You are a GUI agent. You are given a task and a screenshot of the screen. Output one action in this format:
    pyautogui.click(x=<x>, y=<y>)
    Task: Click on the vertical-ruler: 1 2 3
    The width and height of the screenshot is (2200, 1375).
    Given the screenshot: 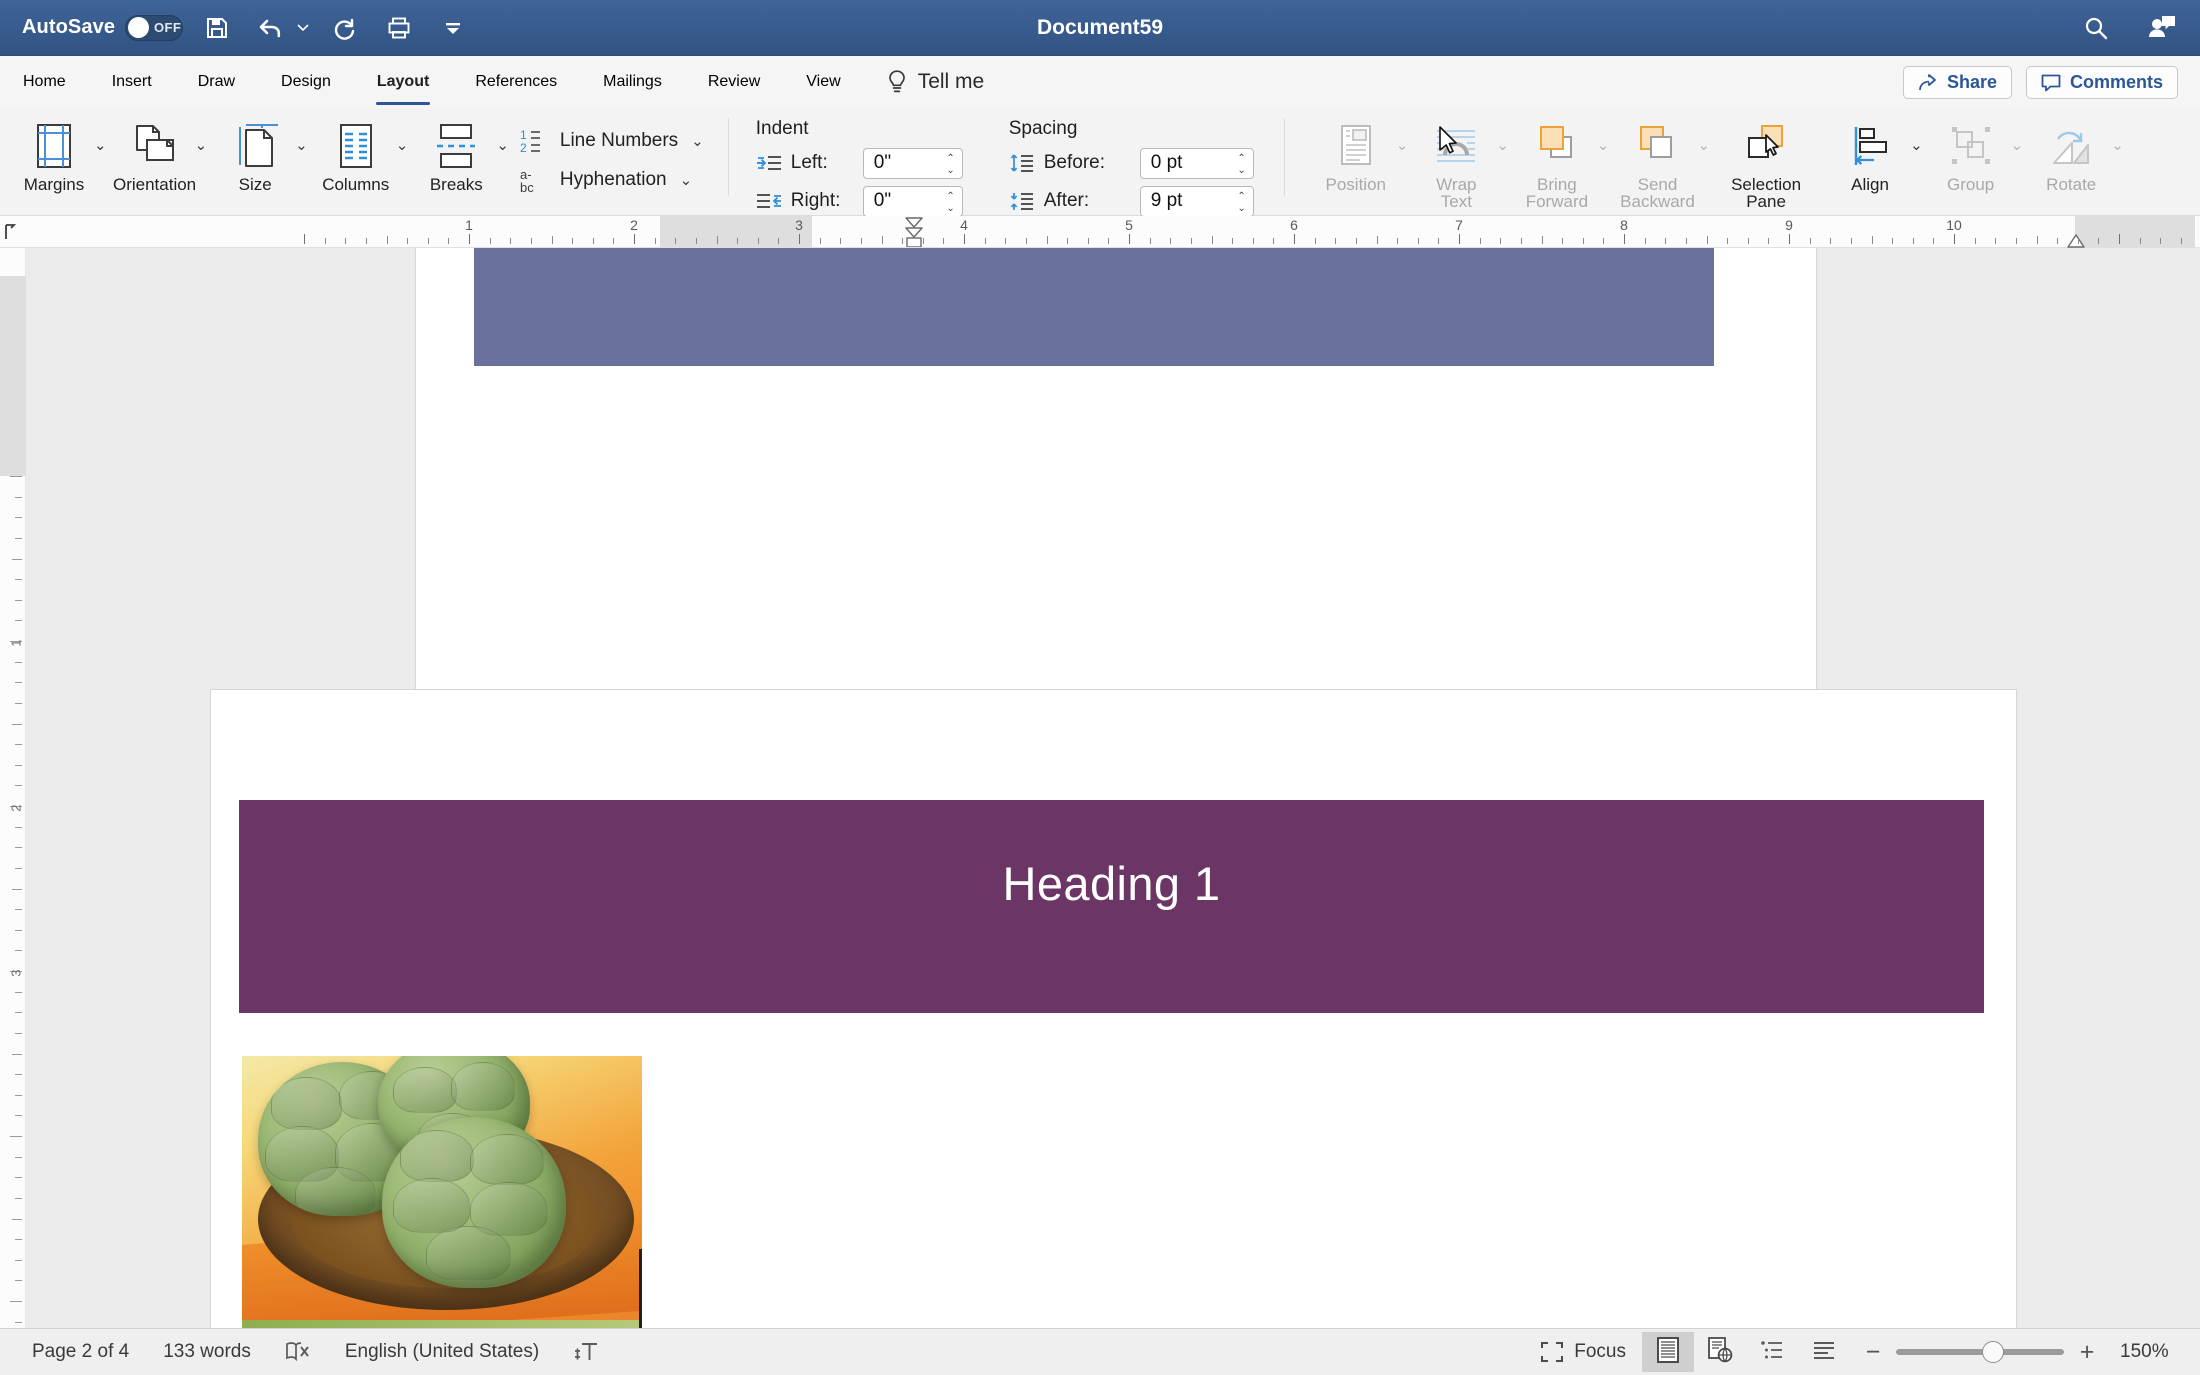 What is the action you would take?
    pyautogui.click(x=13, y=788)
    